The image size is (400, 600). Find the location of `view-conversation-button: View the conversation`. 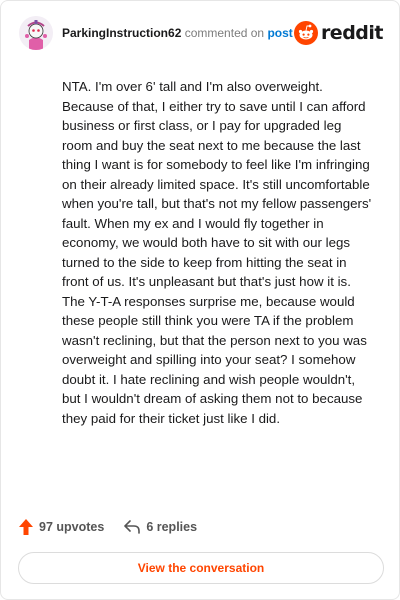

view-conversation-button: View the conversation is located at coordinates (201, 568).